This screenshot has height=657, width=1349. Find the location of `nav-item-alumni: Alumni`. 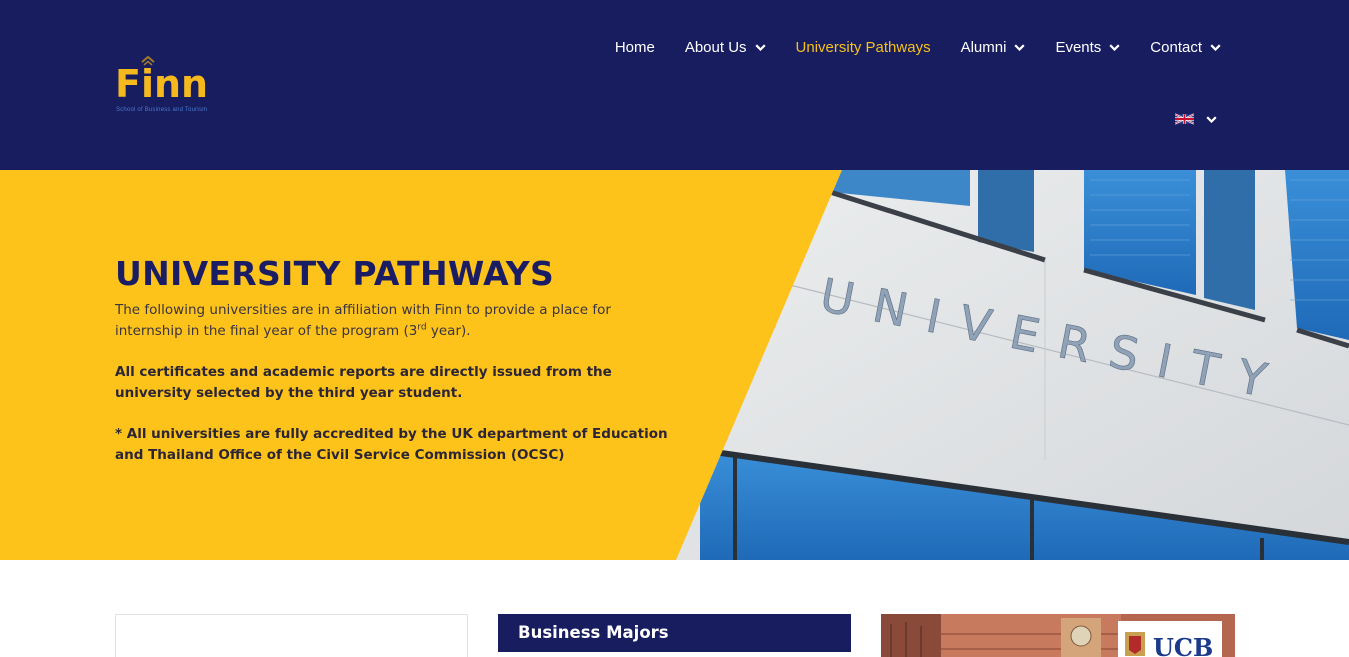

nav-item-alumni: Alumni is located at coordinates (993, 47).